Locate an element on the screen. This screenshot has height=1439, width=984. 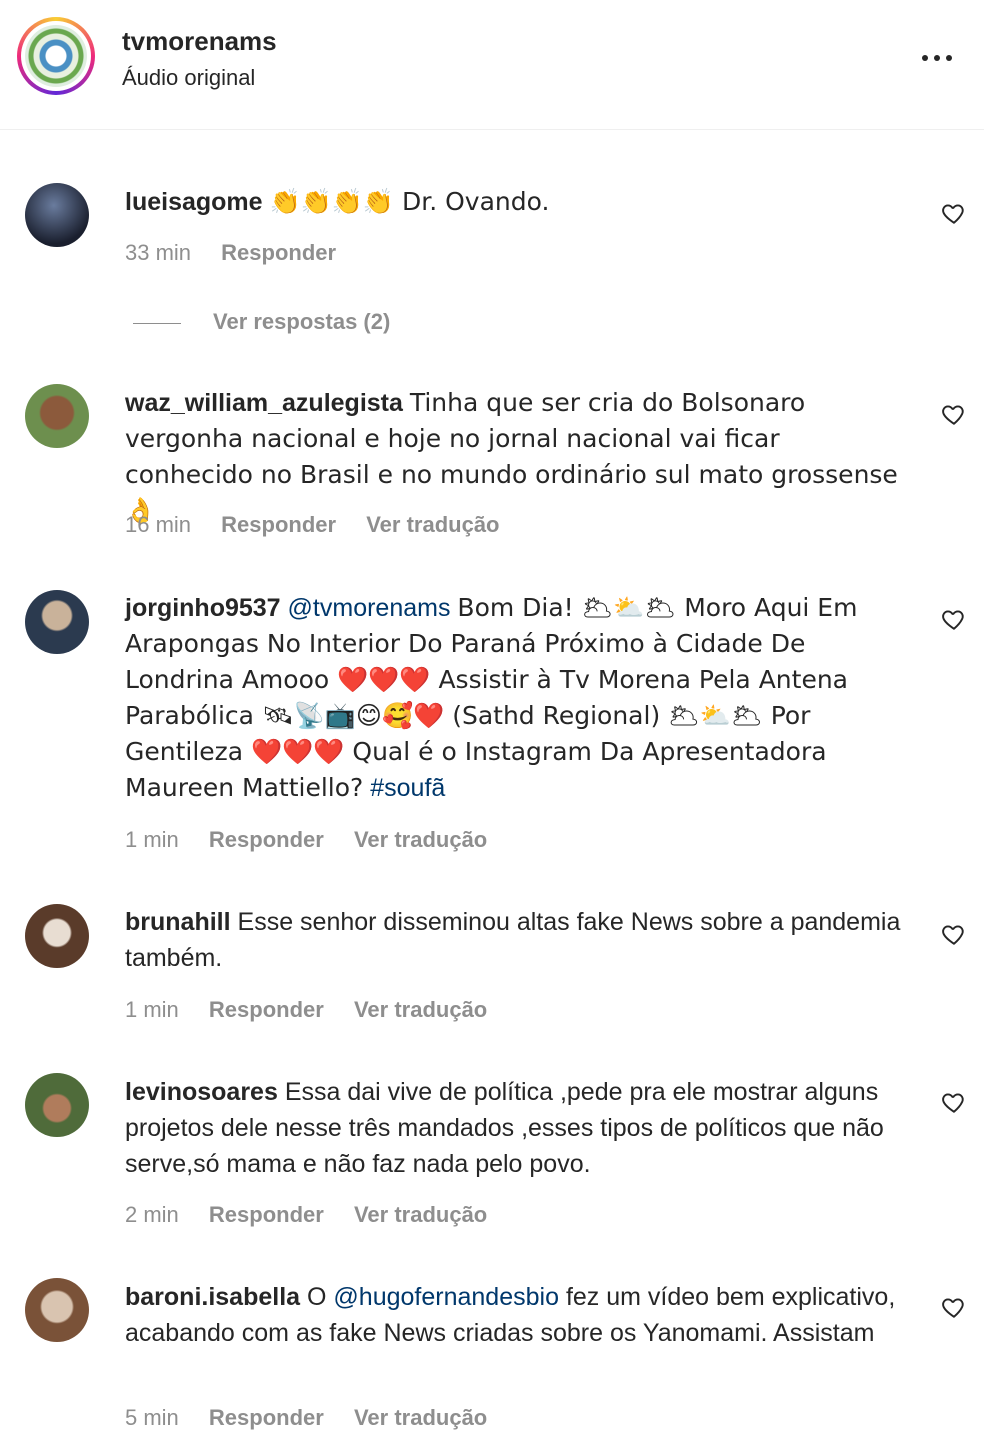
comment-username: jorginho9537 is located at coordinates (203, 608).